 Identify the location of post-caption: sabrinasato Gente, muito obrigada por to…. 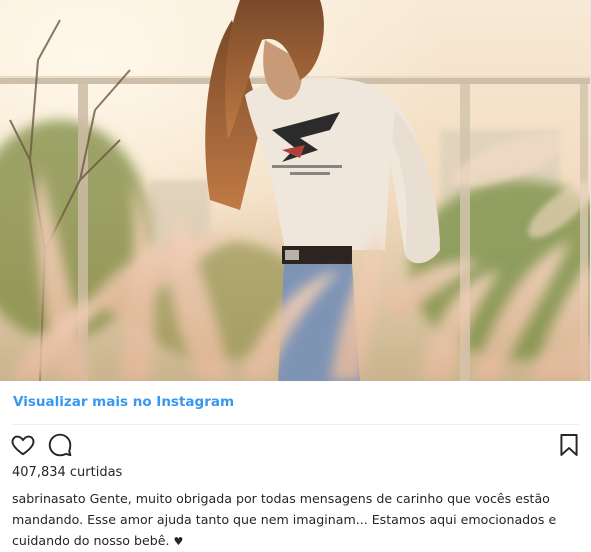
(292, 520).